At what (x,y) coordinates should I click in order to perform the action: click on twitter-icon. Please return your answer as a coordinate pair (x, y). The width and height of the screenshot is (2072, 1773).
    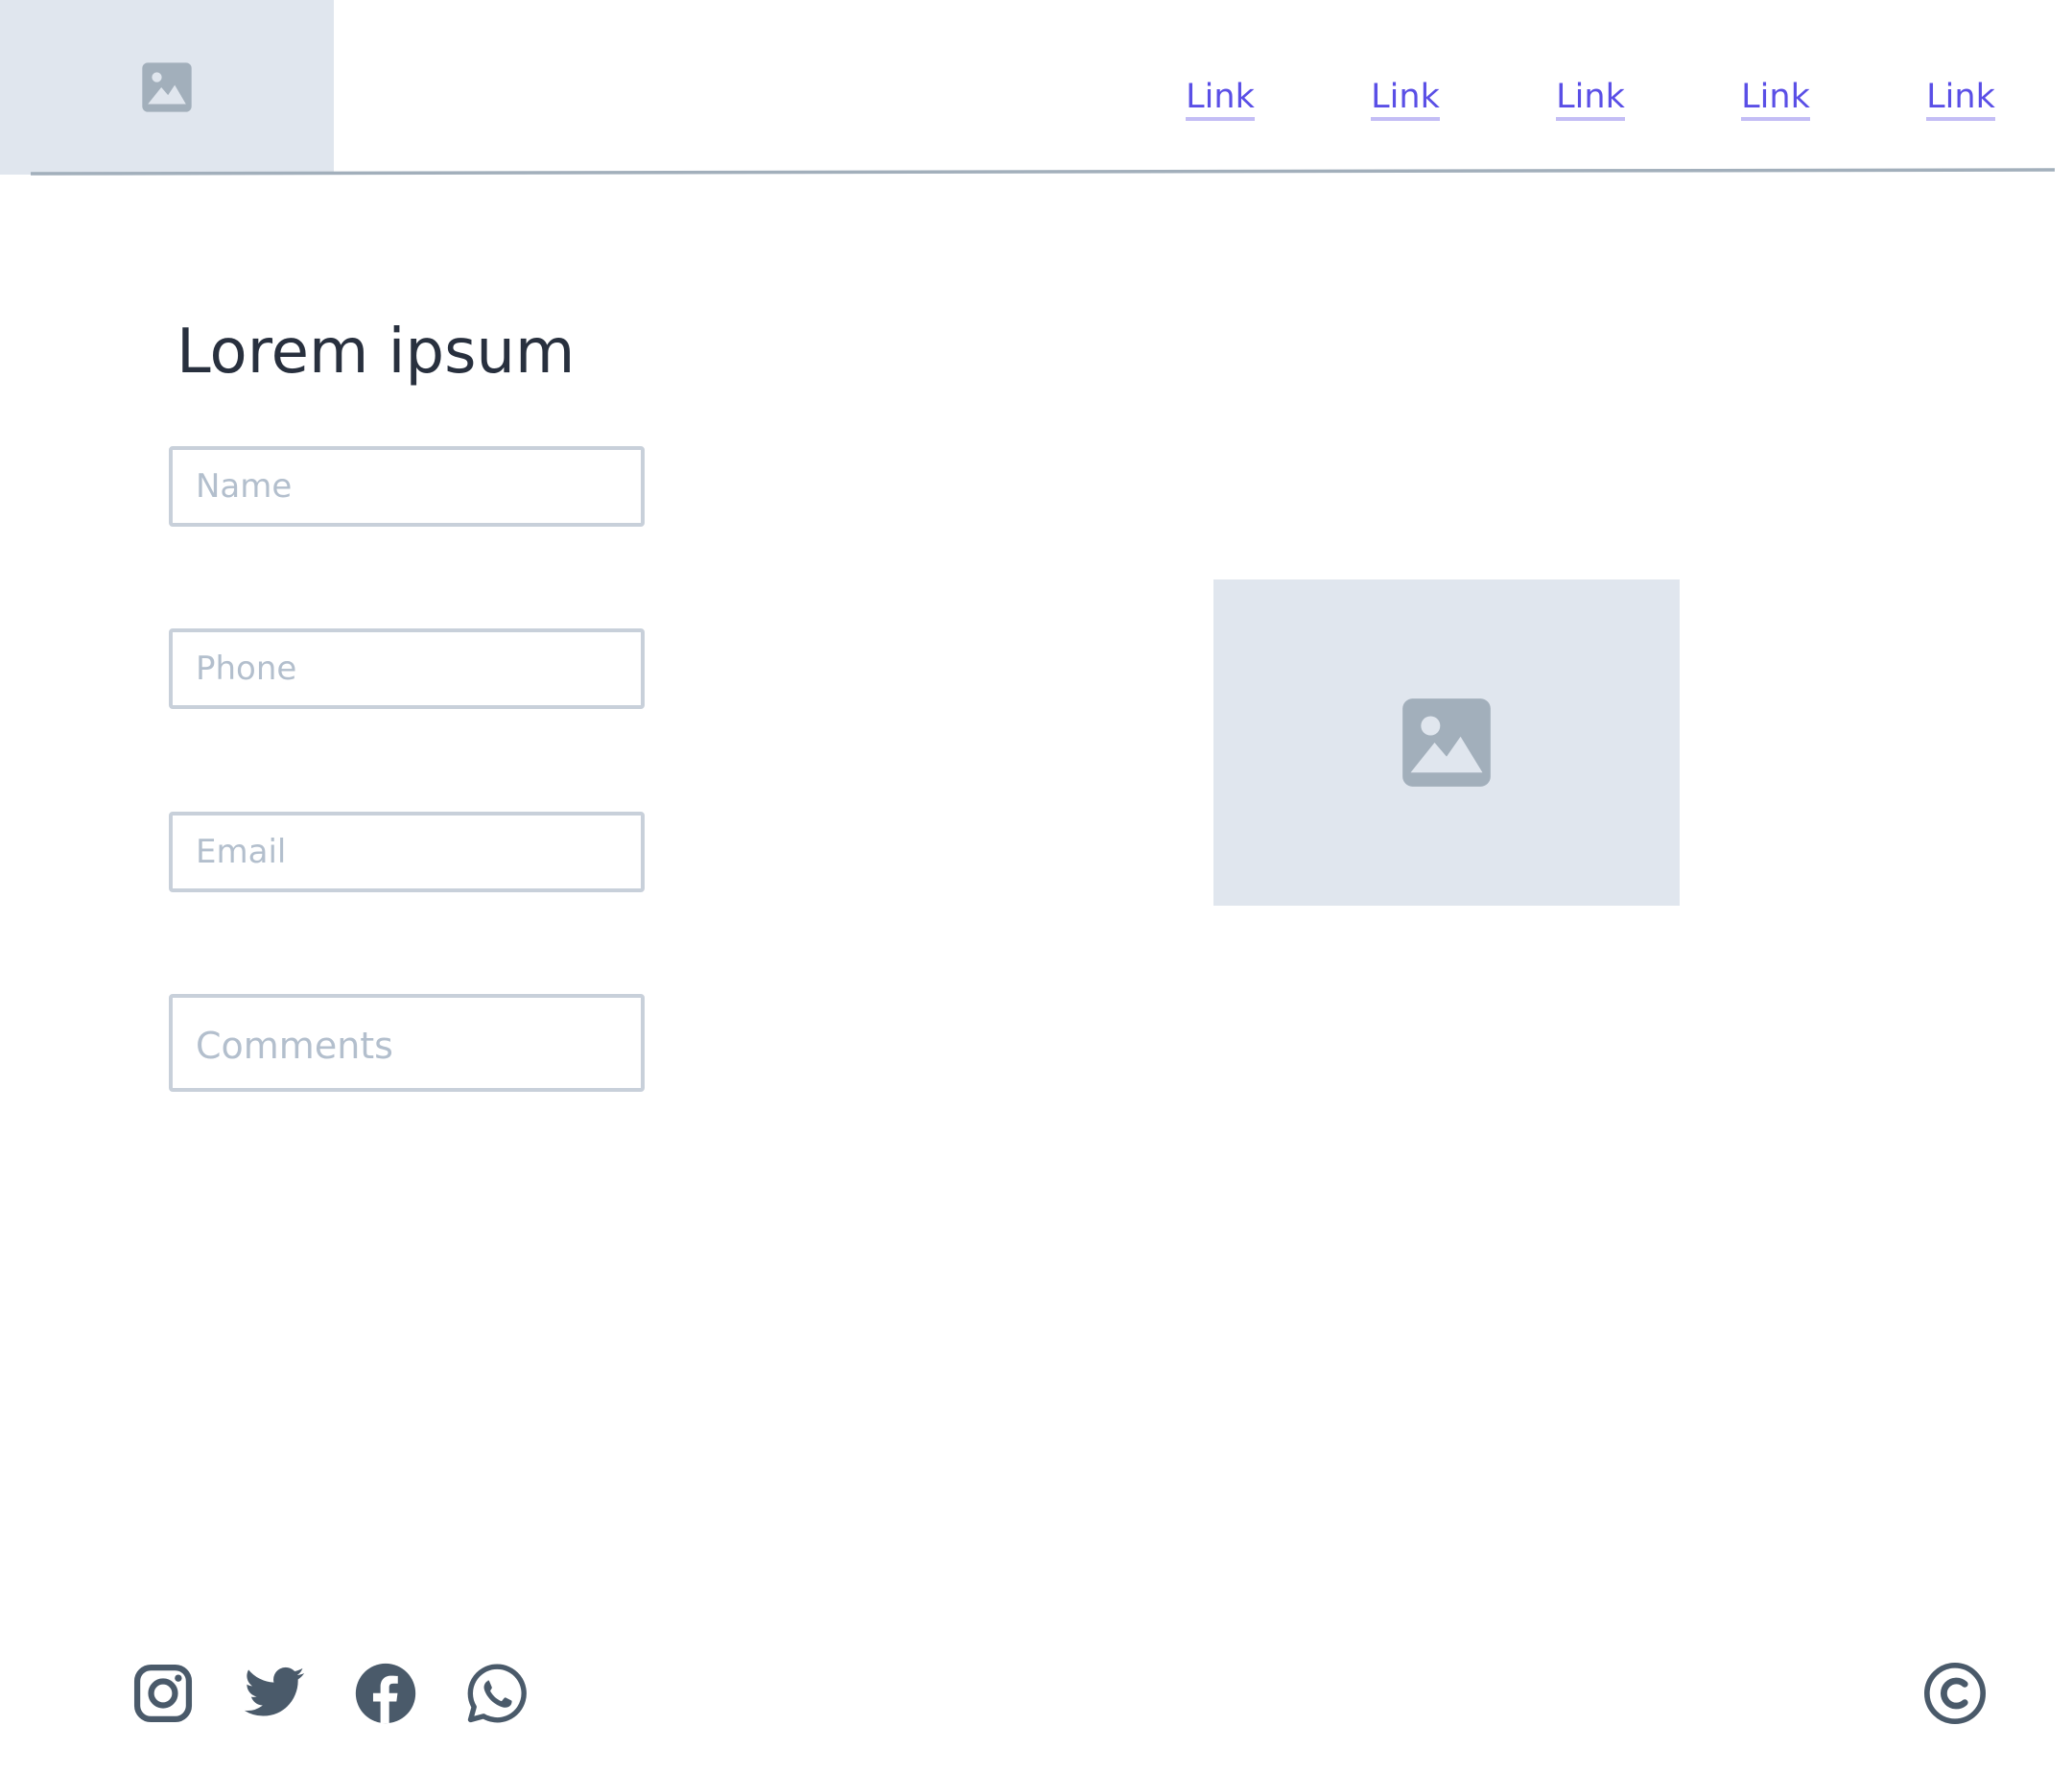
    Looking at the image, I should click on (274, 1691).